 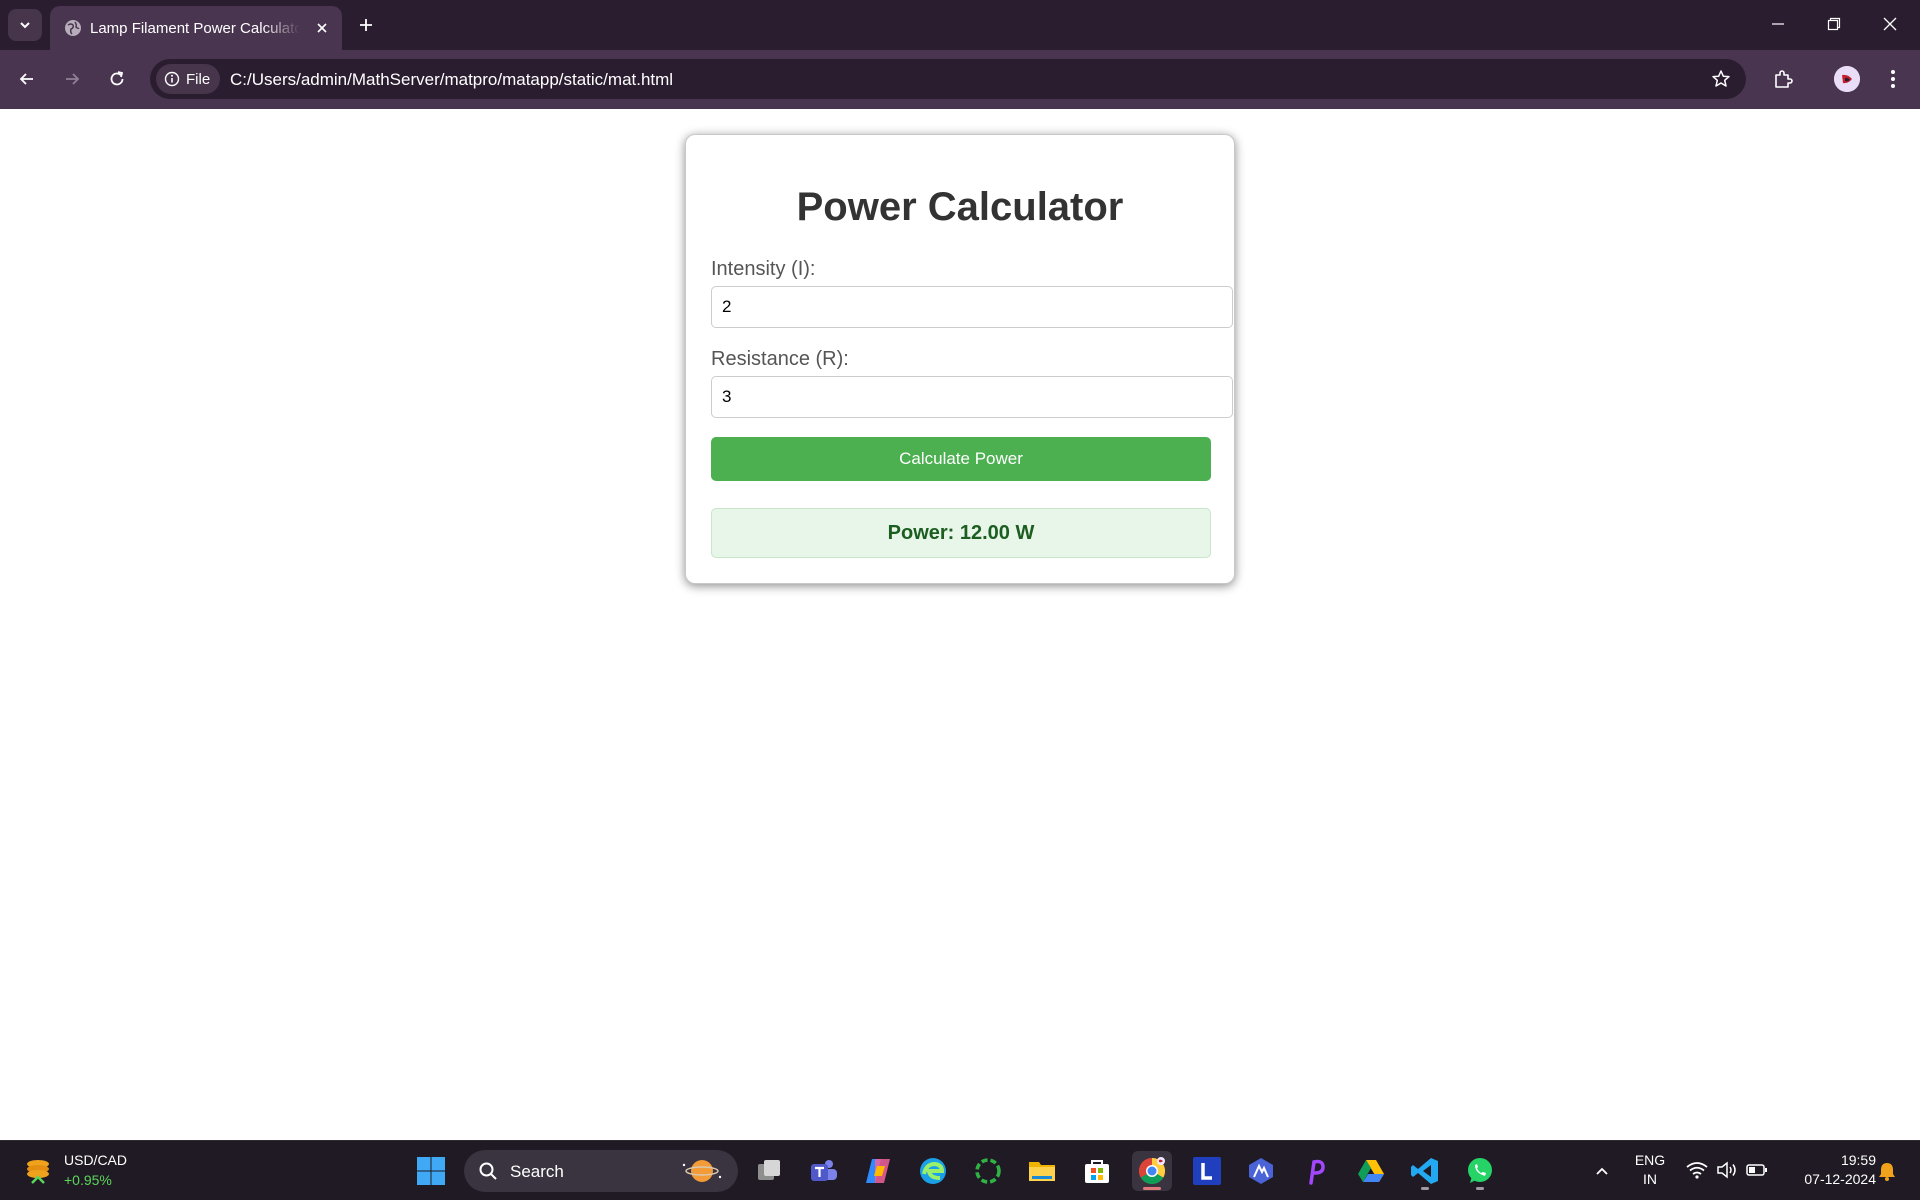 What do you see at coordinates (1650, 1179) in the screenshot?
I see `language-line2: IN` at bounding box center [1650, 1179].